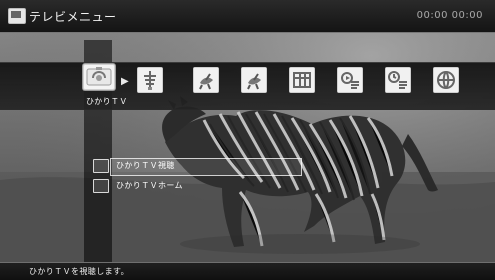 The height and width of the screenshot is (280, 495). I want to click on category-internet, so click(446, 80).